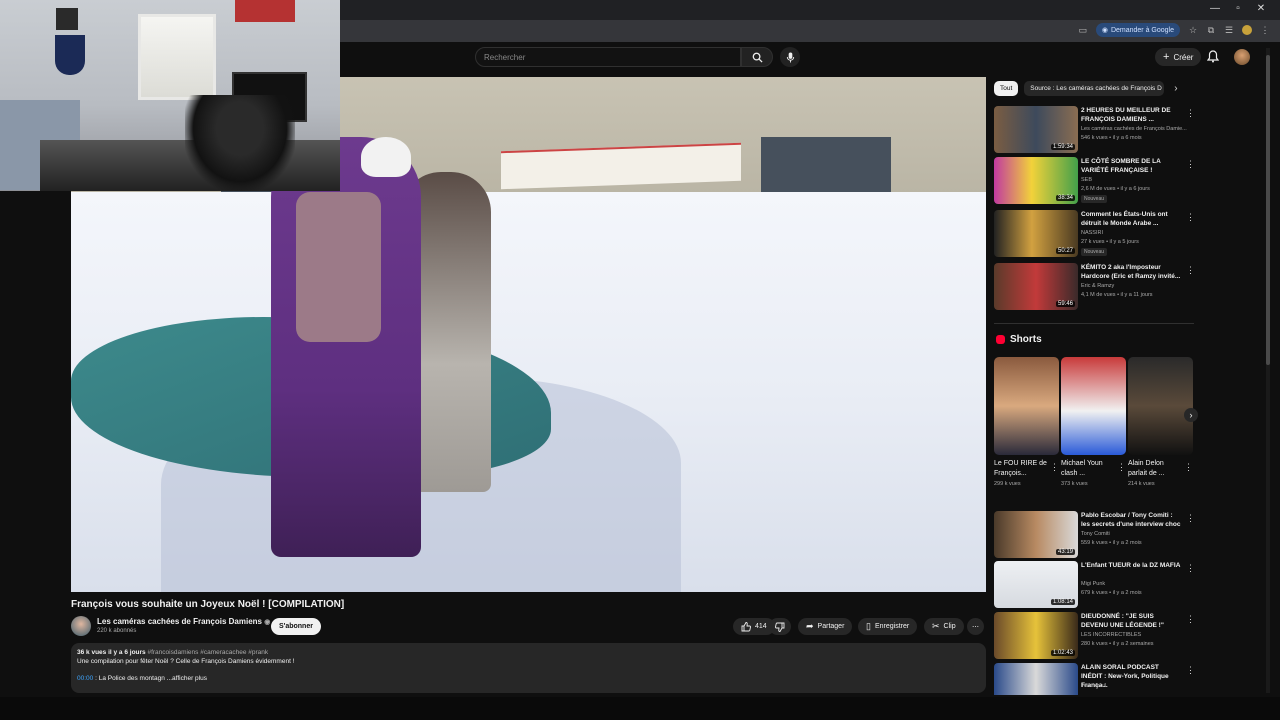  I want to click on create-button: + Créer, so click(1178, 57).